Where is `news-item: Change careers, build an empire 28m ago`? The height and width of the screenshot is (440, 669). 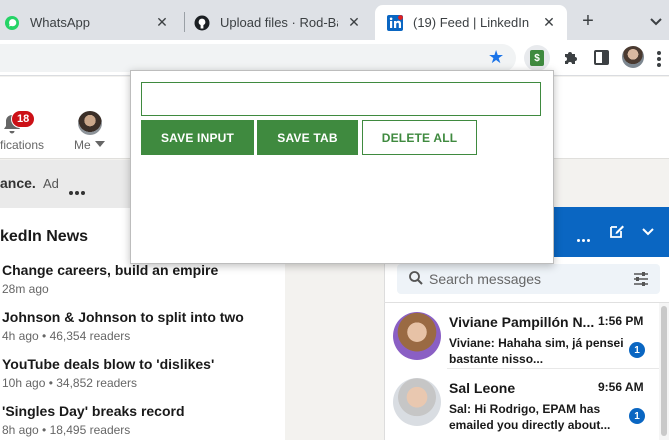 news-item: Change careers, build an empire 28m ago is located at coordinates (142, 279).